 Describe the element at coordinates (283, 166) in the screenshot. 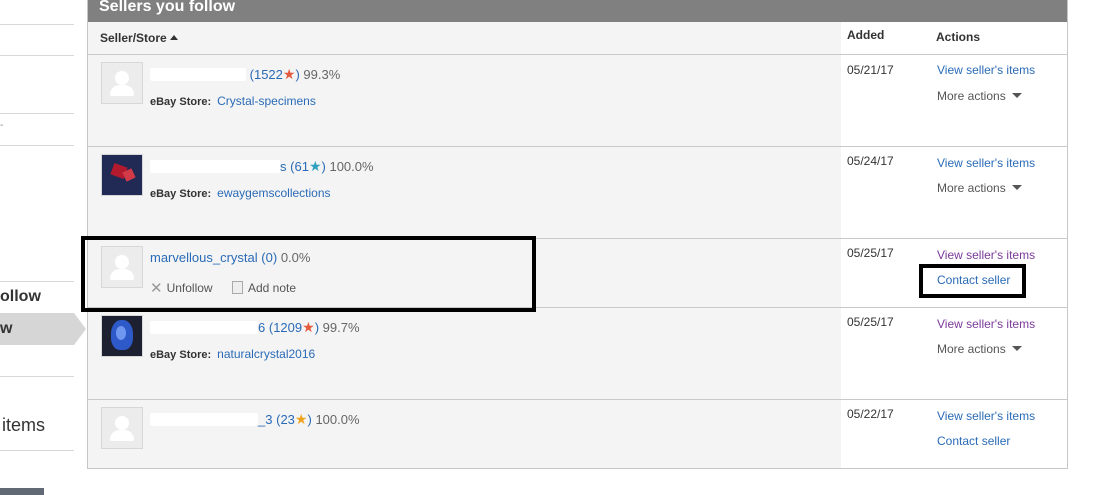

I see `seller-name-fragment: s` at that location.